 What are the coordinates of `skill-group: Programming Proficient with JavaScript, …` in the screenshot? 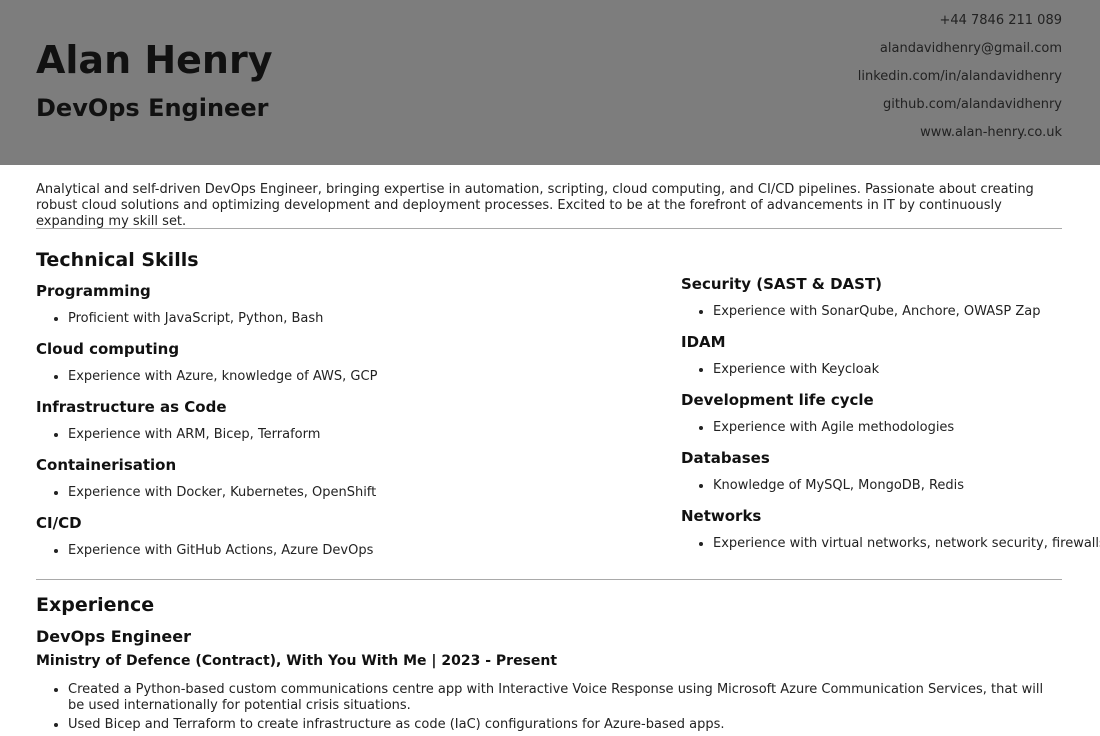 It's located at (206, 311).